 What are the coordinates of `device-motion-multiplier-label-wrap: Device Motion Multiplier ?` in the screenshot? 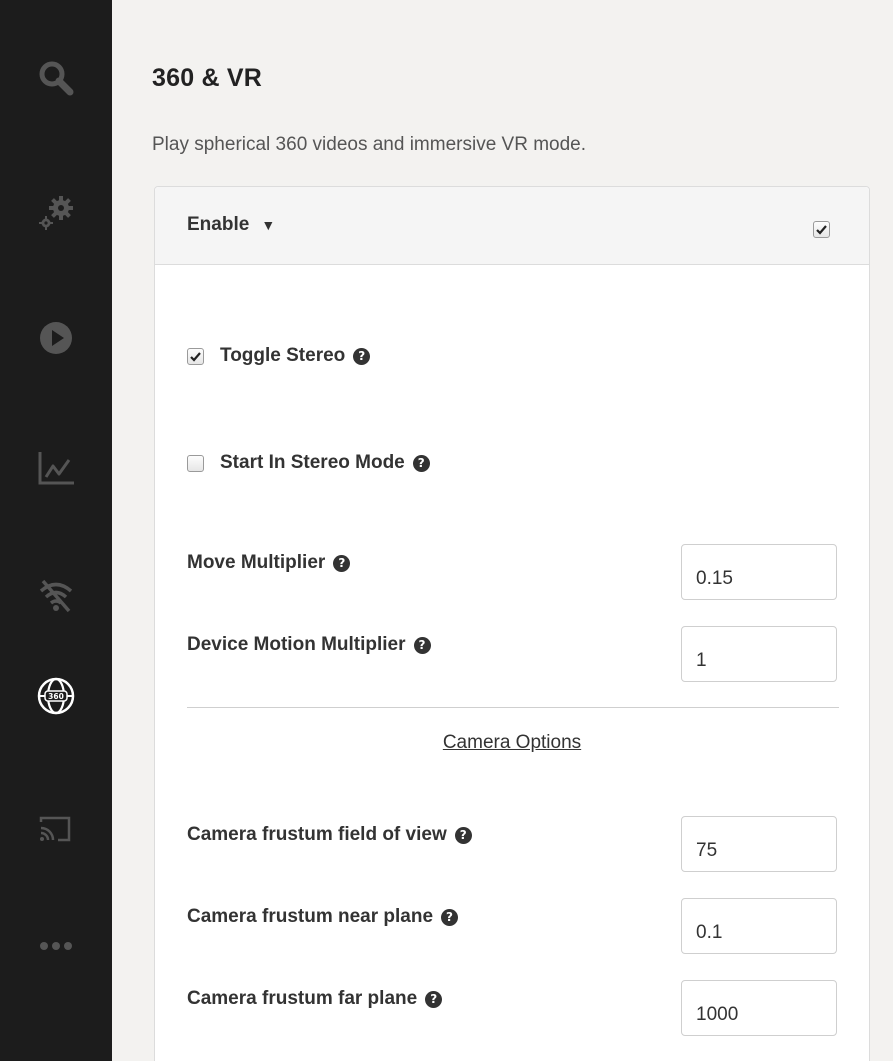 It's located at (309, 645).